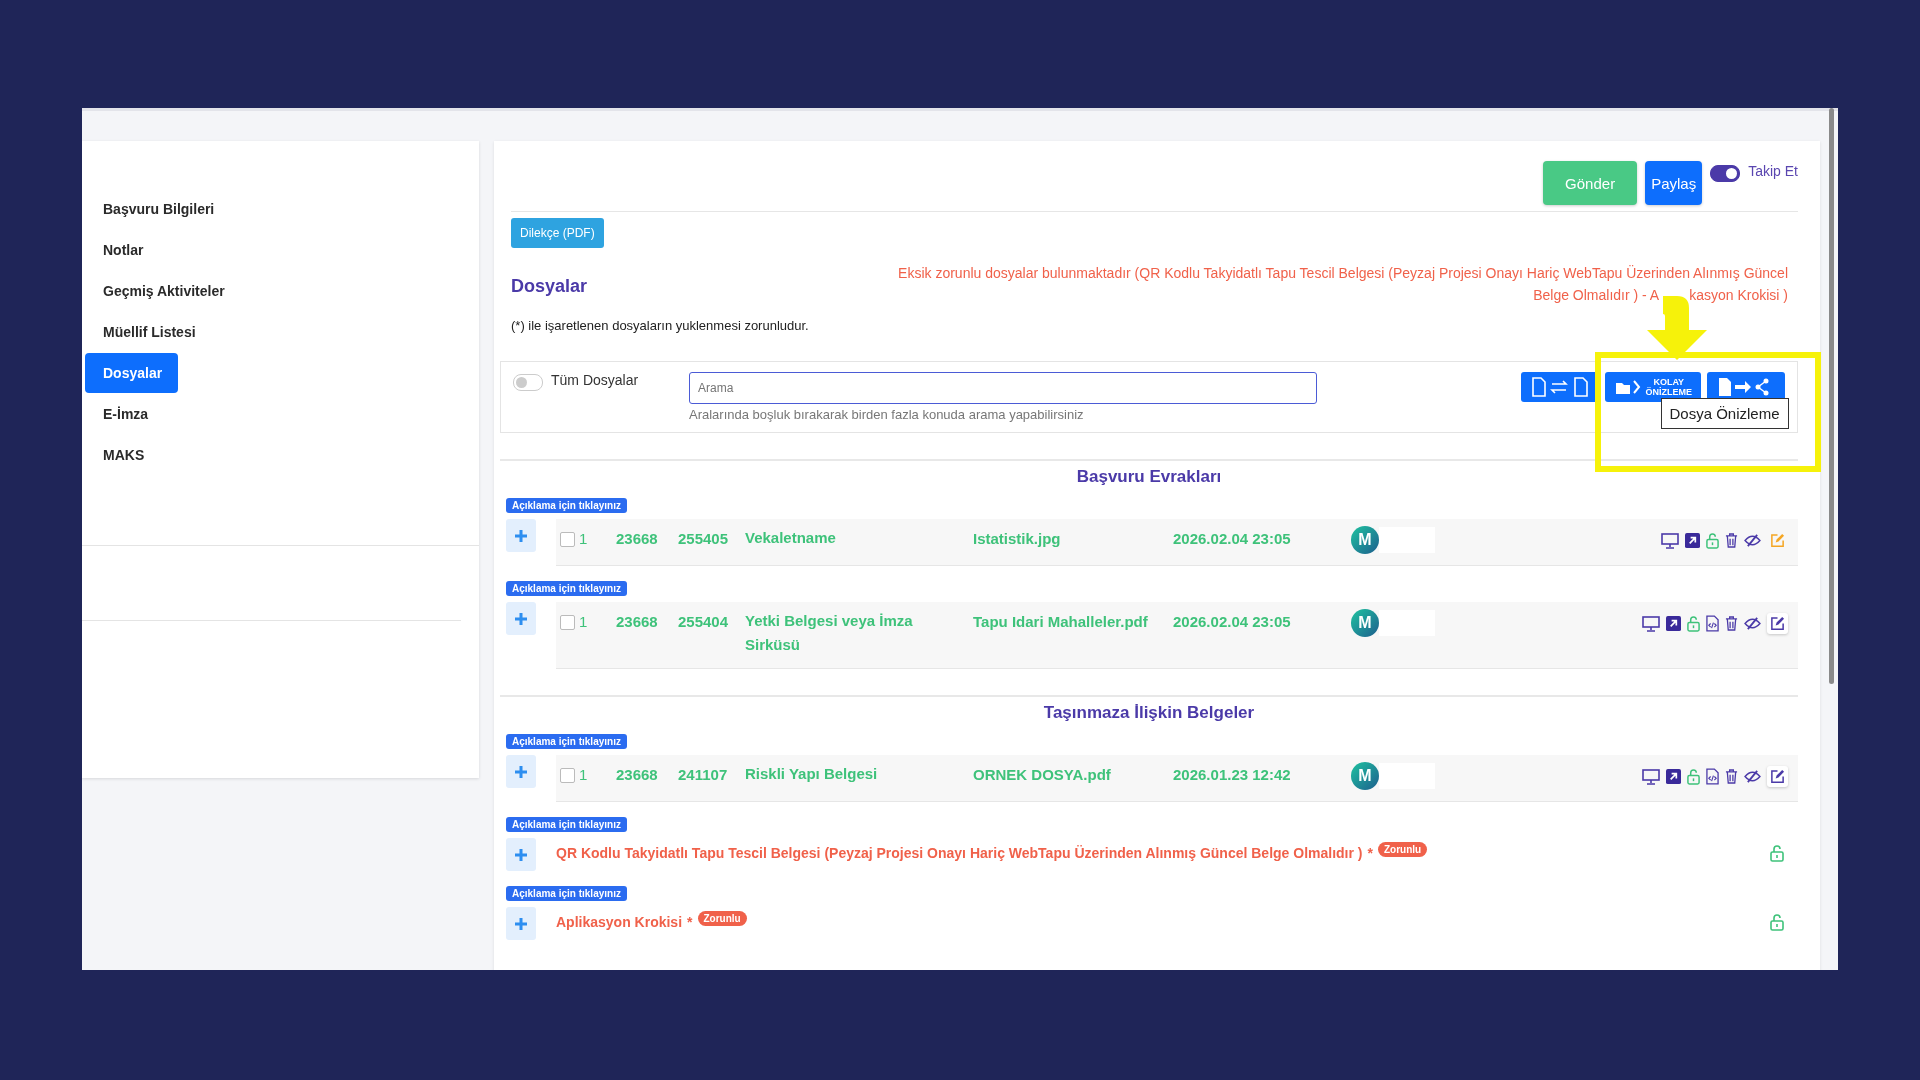  What do you see at coordinates (812, 774) in the screenshot?
I see `document-name: Riskli Yapı Belgesi` at bounding box center [812, 774].